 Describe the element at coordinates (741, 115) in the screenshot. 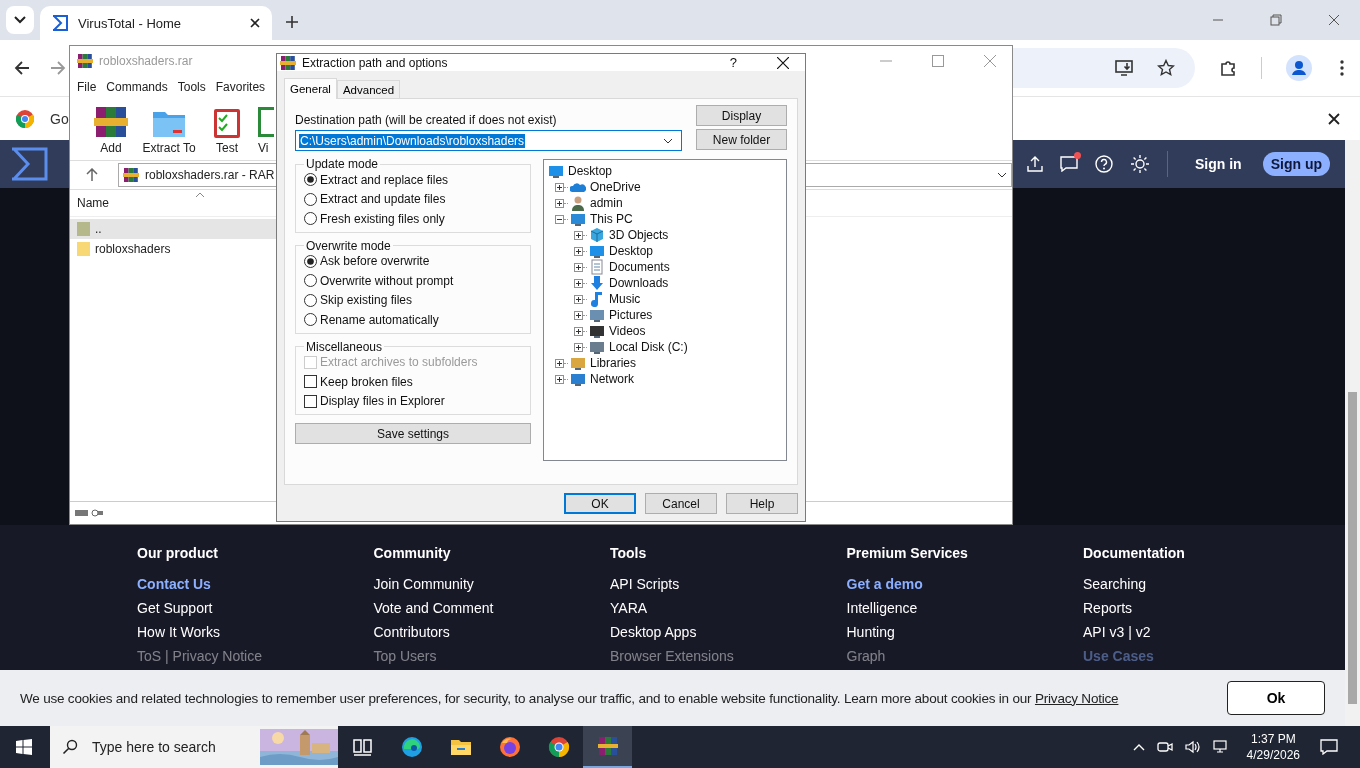

I see `dialog-button: Display` at that location.